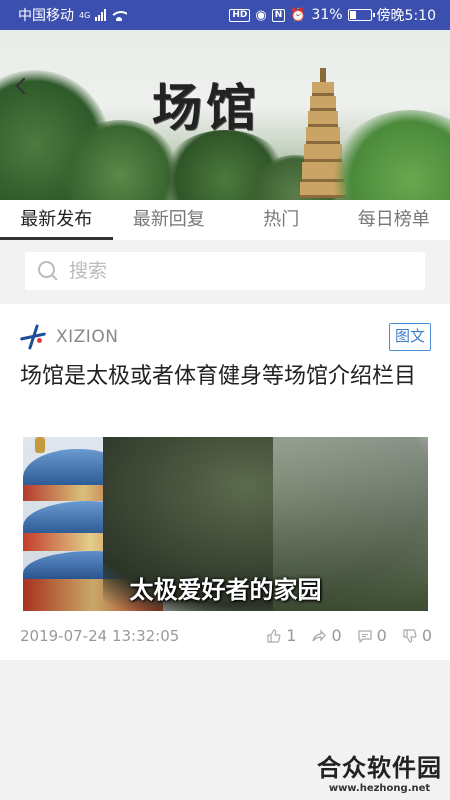 Image resolution: width=450 pixels, height=800 pixels. Describe the element at coordinates (361, 15) in the screenshot. I see `battery-icon` at that location.